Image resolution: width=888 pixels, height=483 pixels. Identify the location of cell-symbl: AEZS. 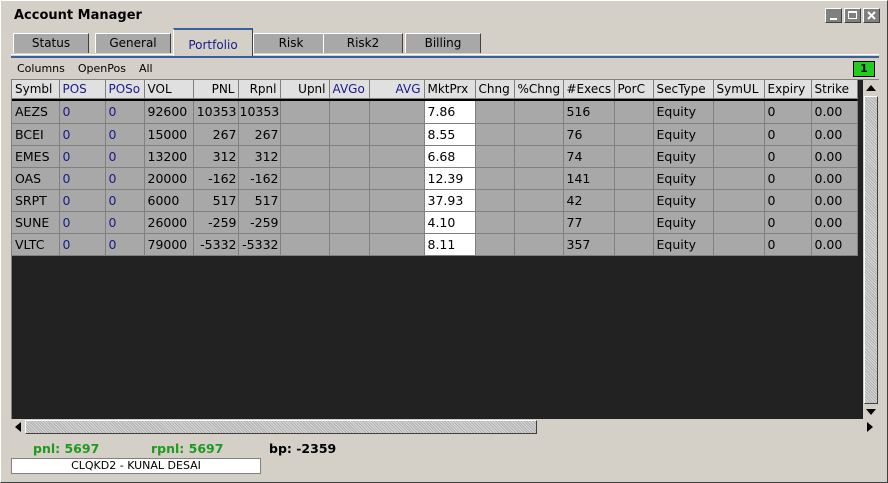
(36, 112).